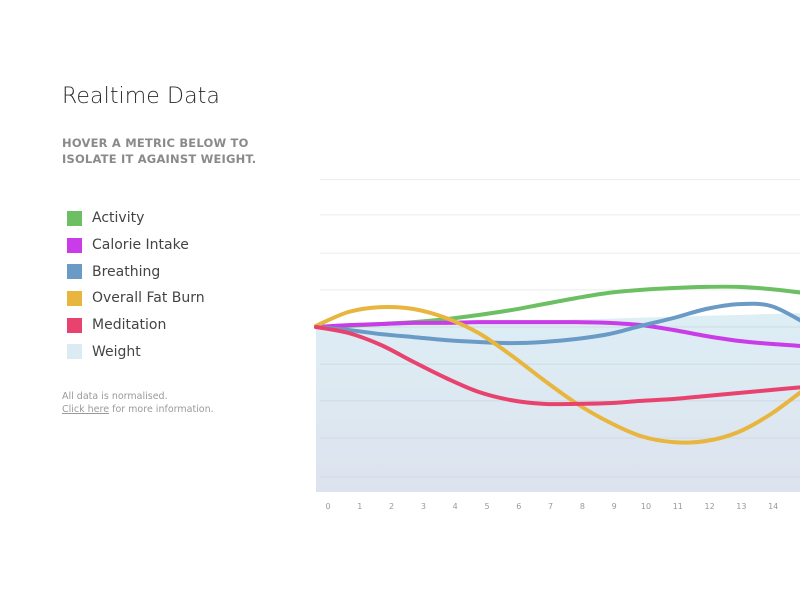 The image size is (800, 600). What do you see at coordinates (614, 506) in the screenshot?
I see `x-tick-label: 9` at bounding box center [614, 506].